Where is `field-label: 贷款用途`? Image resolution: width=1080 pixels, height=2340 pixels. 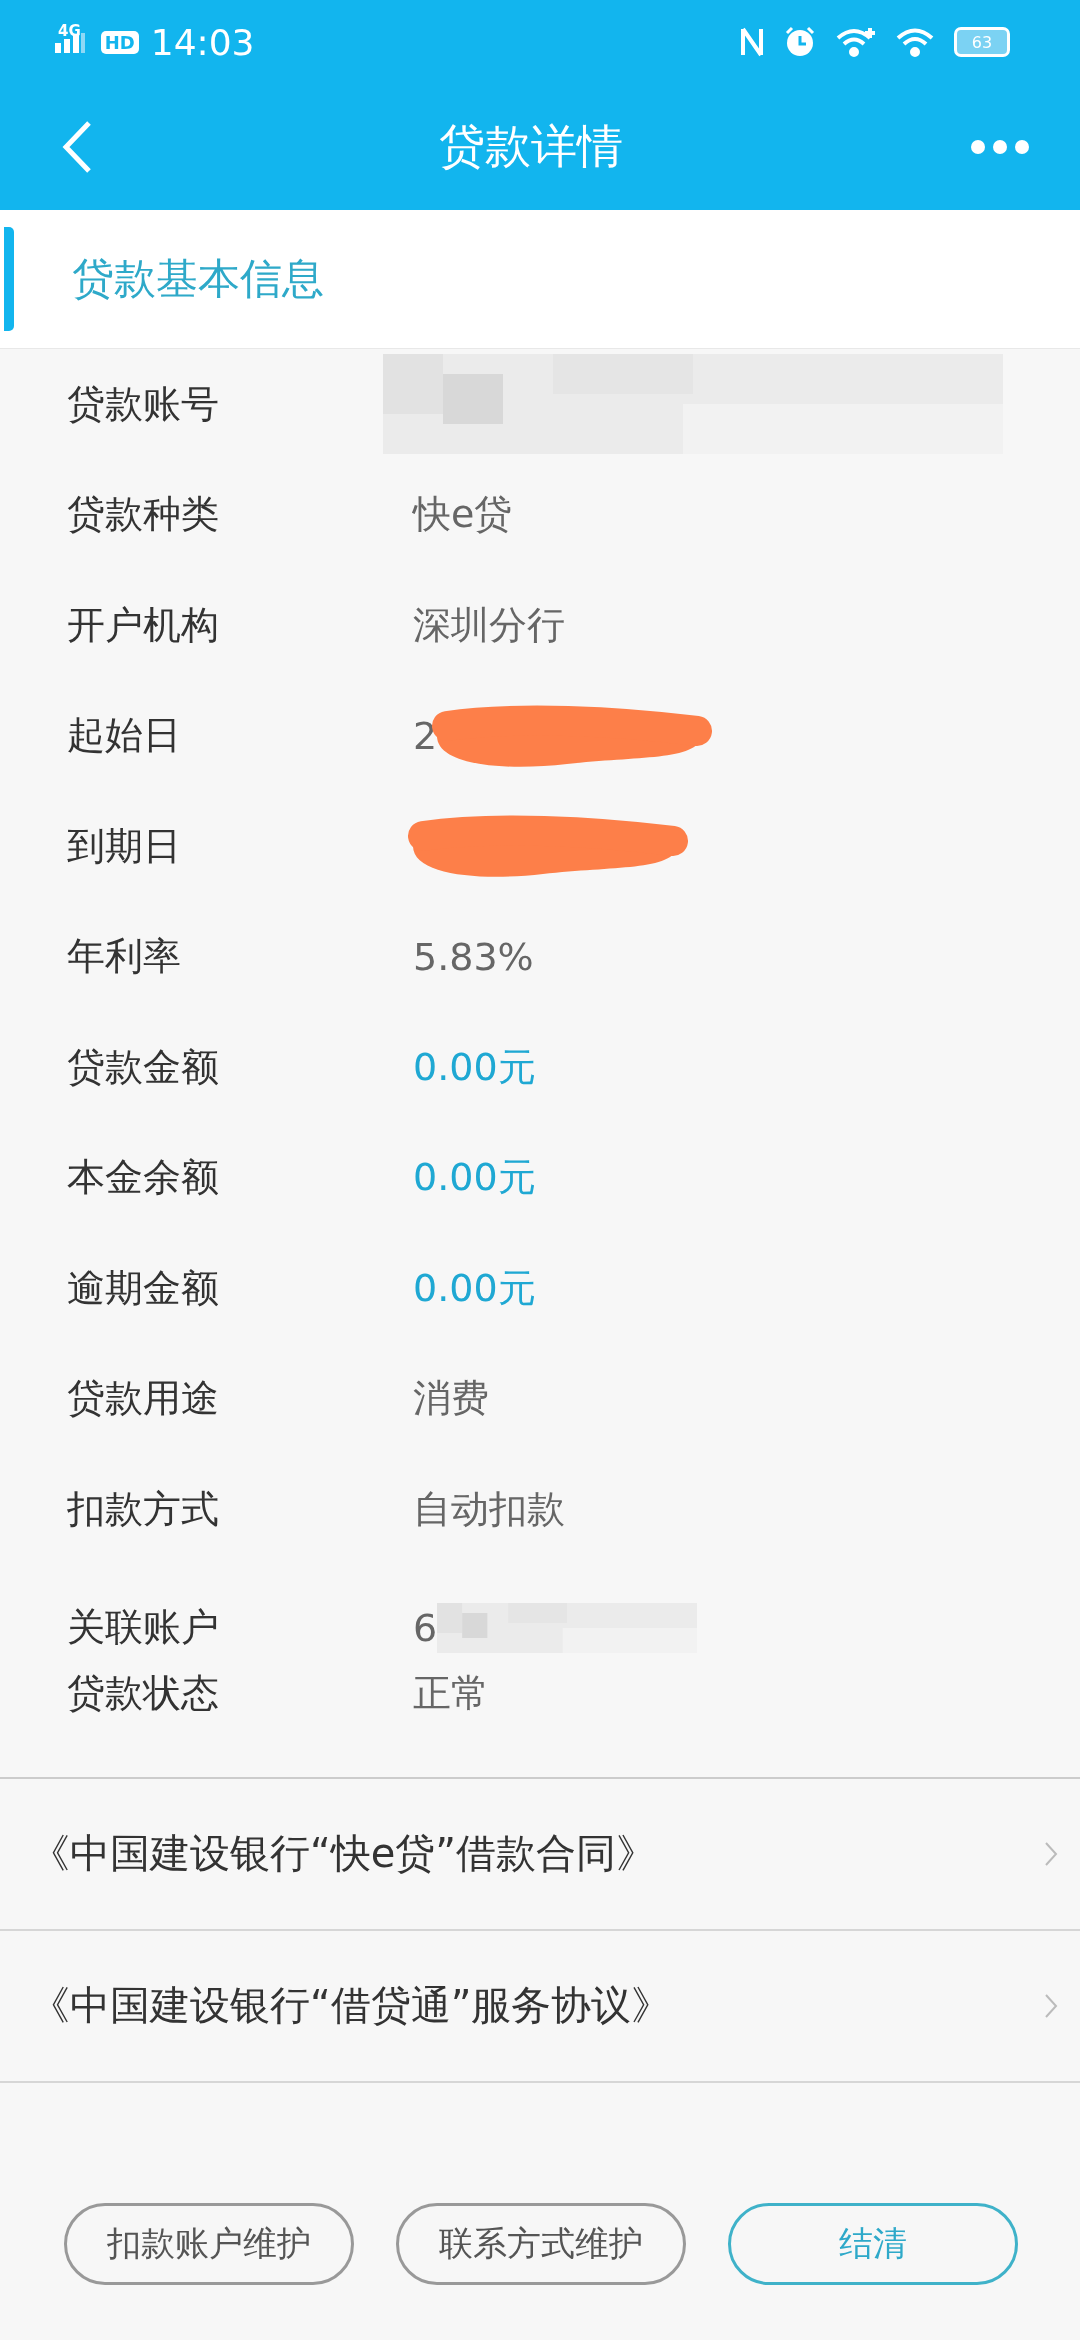
field-label: 贷款用途 is located at coordinates (143, 1399).